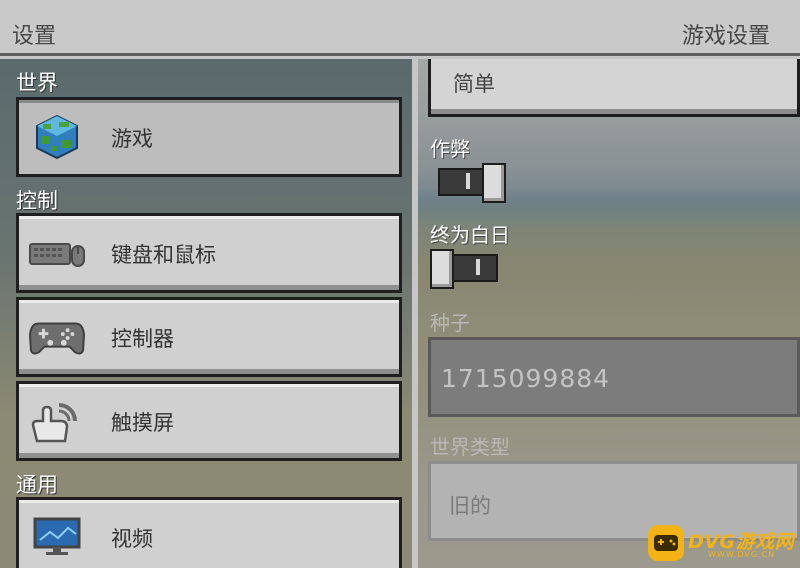 This screenshot has width=800, height=568. What do you see at coordinates (450, 323) in the screenshot?
I see `seed-label: 种子` at bounding box center [450, 323].